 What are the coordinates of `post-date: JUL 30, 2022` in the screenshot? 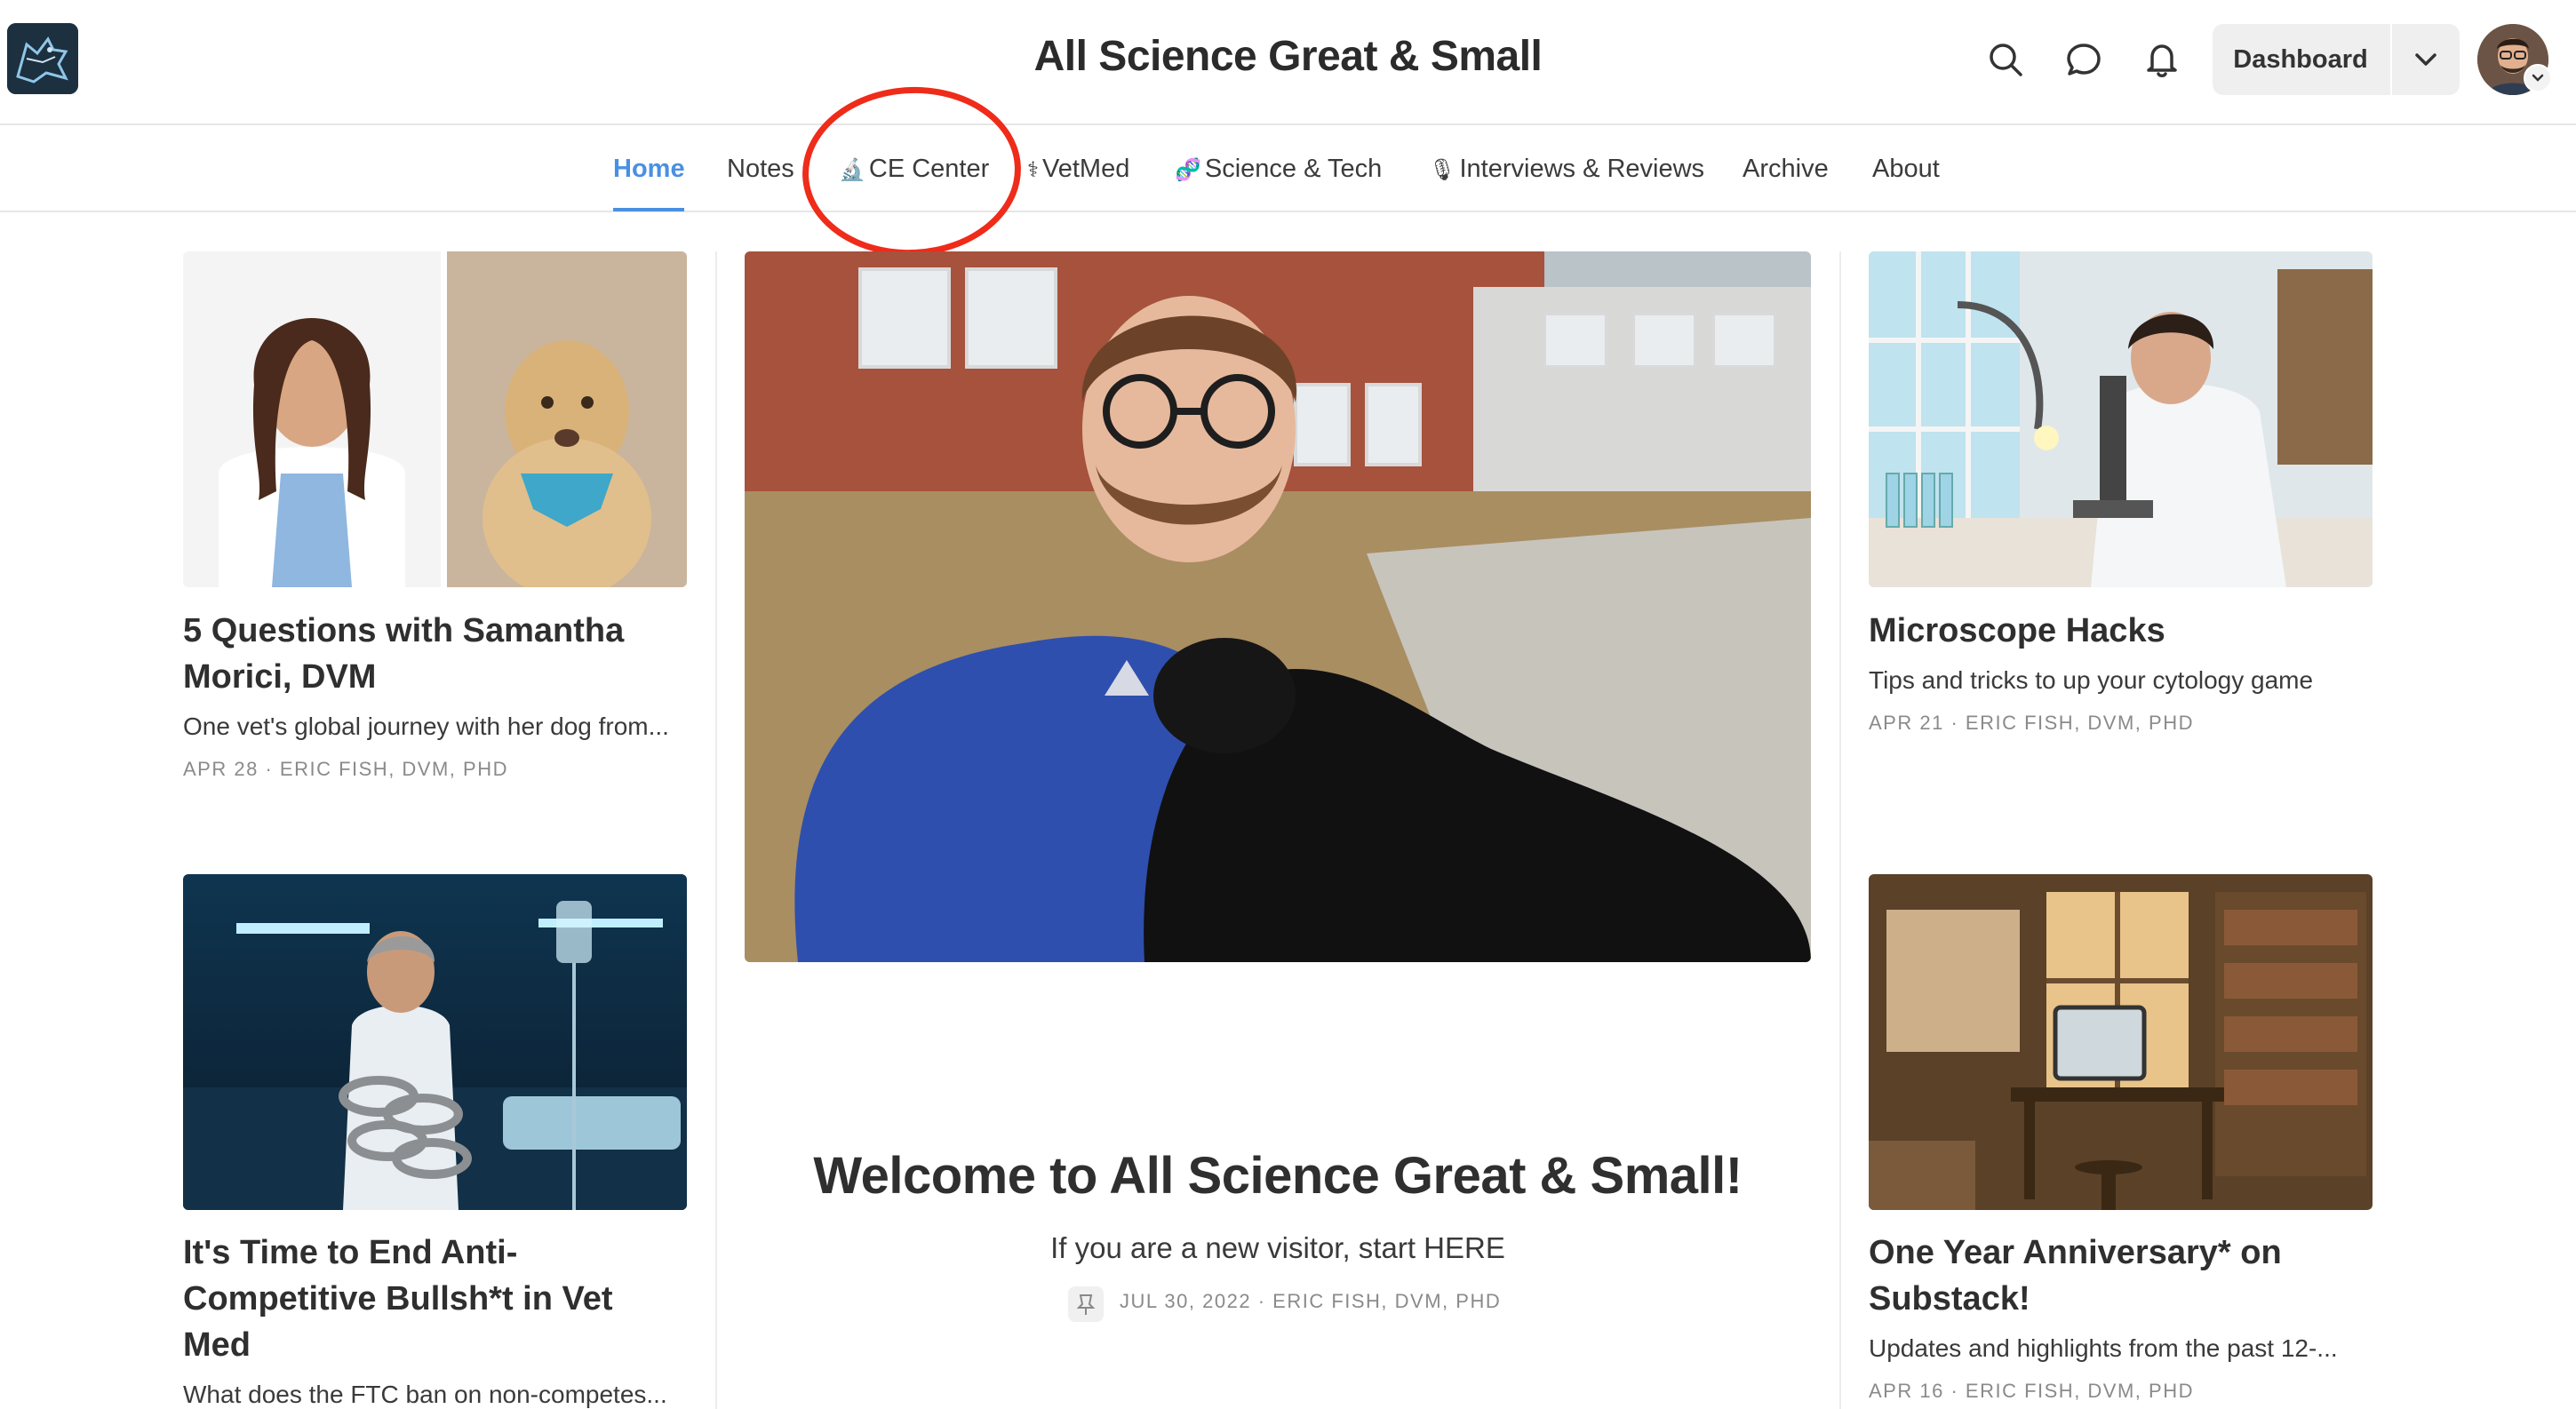 It's located at (1186, 1301).